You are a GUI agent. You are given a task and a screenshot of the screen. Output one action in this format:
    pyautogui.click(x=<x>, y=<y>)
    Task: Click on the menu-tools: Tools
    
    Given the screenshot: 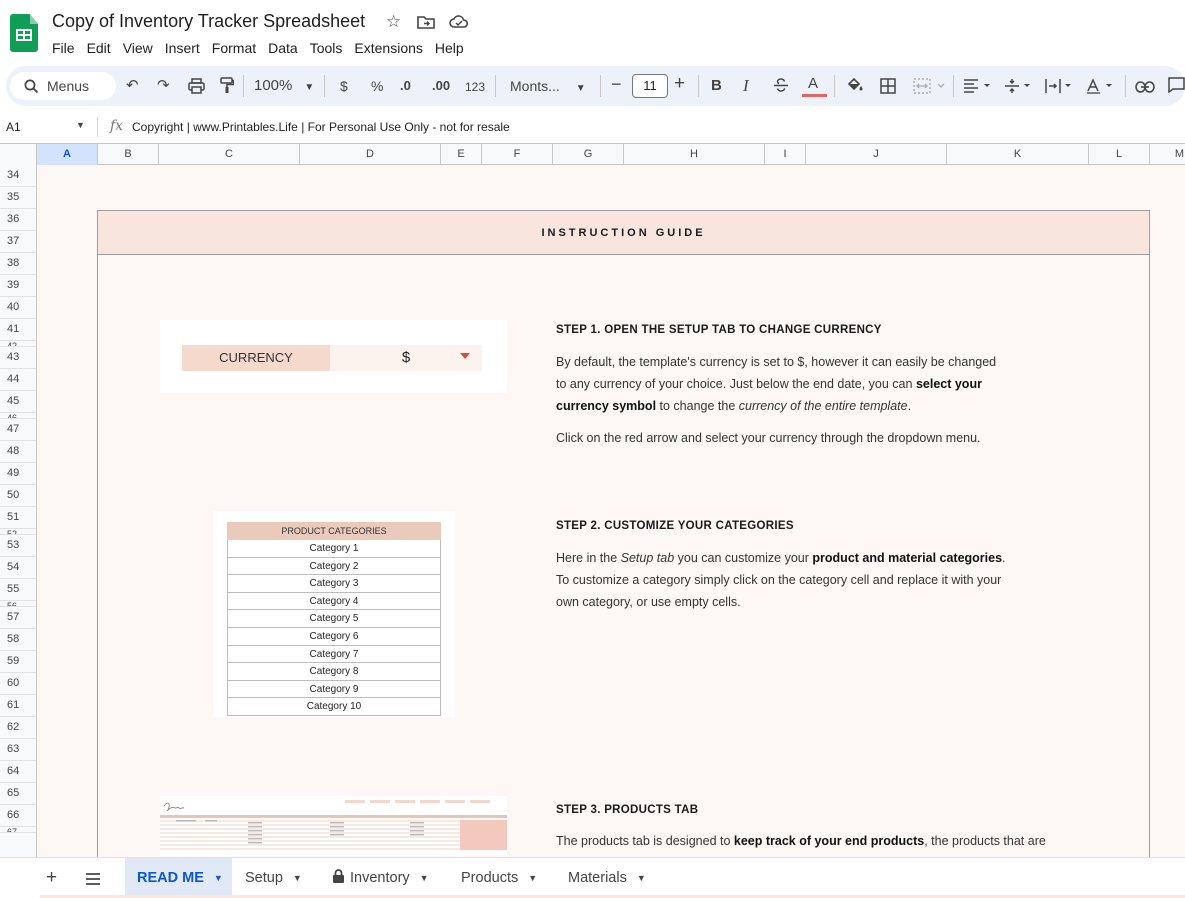 What is the action you would take?
    pyautogui.click(x=326, y=48)
    